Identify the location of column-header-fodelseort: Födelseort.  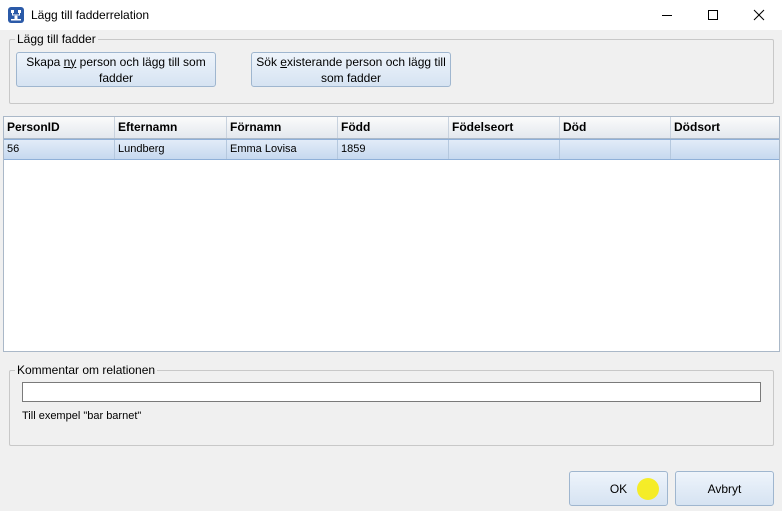
(504, 127).